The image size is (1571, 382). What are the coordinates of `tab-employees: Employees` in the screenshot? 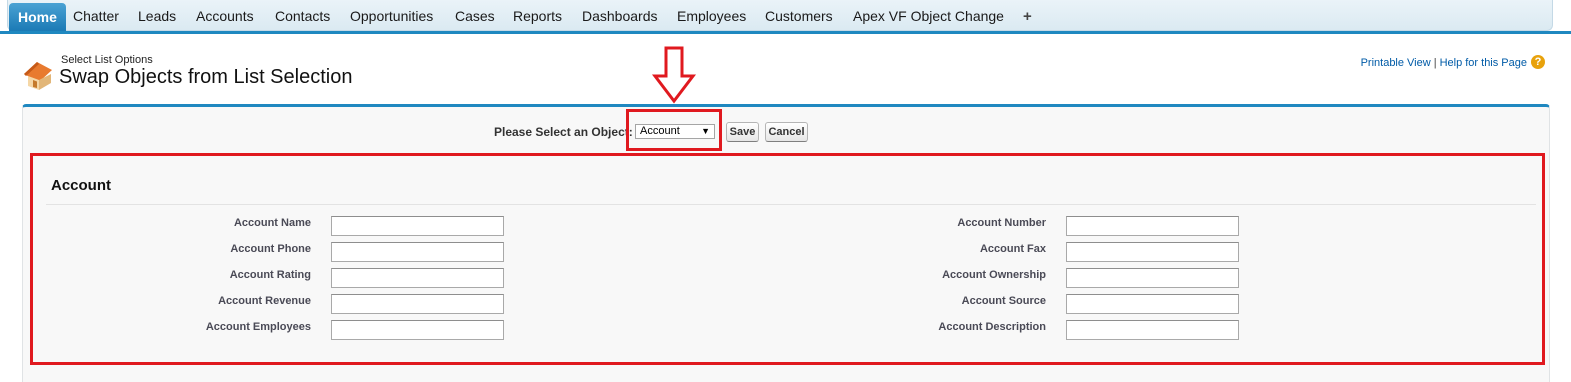 It's located at (711, 15).